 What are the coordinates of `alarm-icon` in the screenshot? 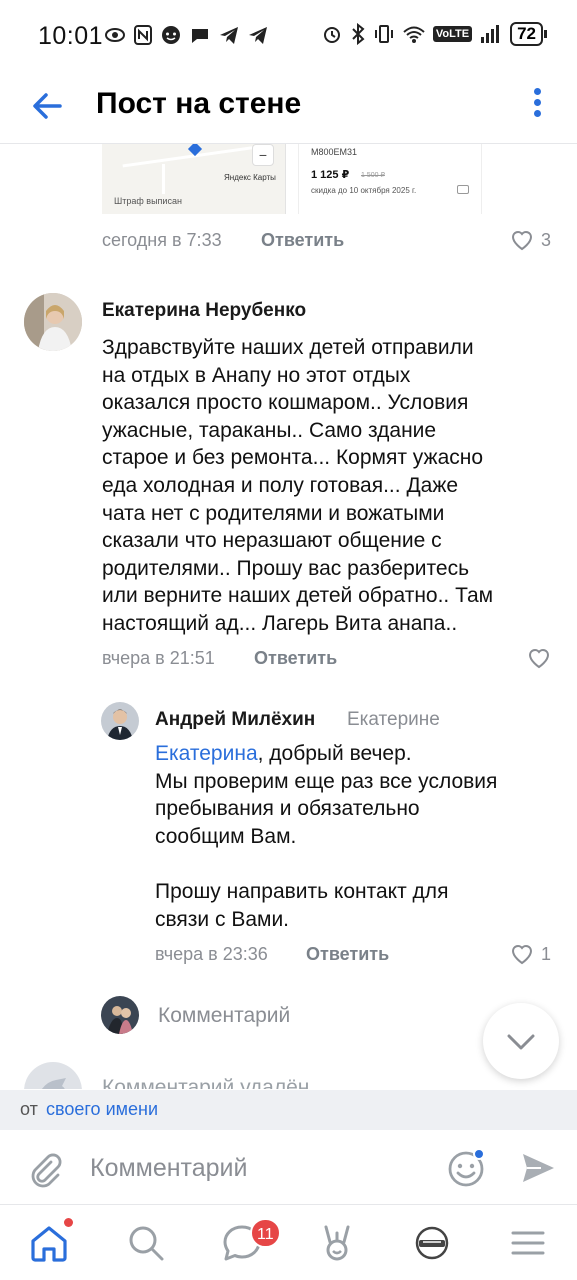 It's located at (331, 35).